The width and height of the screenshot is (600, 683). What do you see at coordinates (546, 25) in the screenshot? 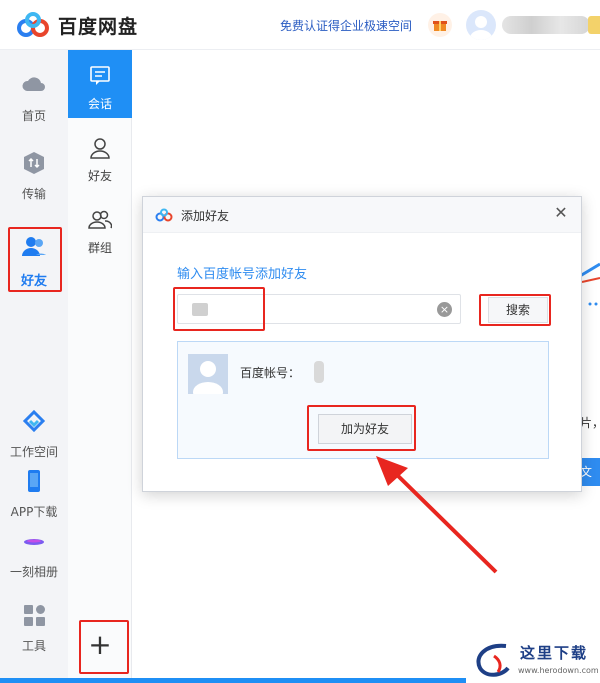
I see `username-blurred` at bounding box center [546, 25].